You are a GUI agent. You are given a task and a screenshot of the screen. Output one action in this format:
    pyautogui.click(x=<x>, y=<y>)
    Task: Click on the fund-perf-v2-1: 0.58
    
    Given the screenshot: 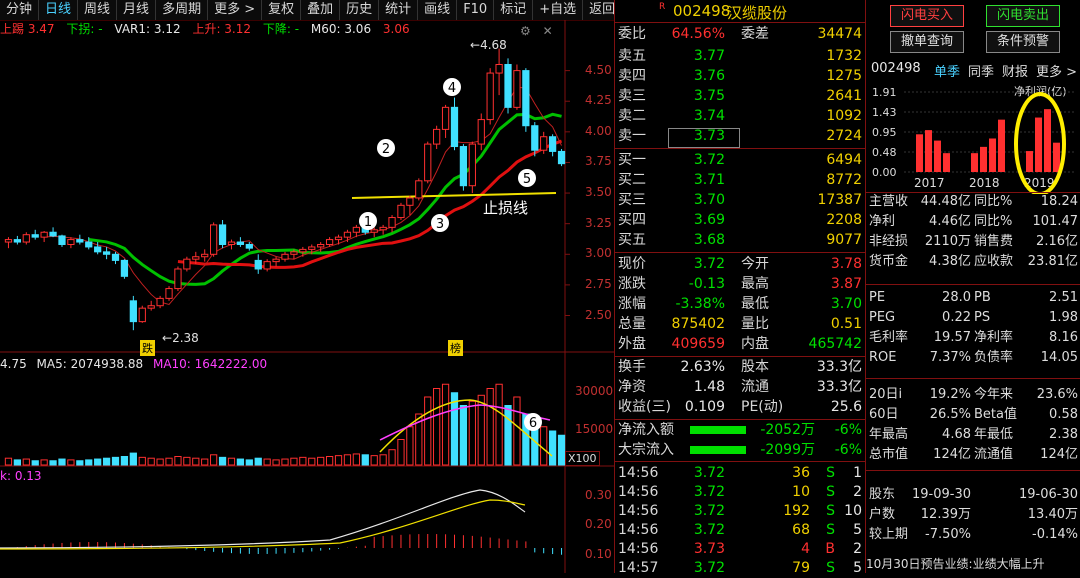 What is the action you would take?
    pyautogui.click(x=1063, y=414)
    